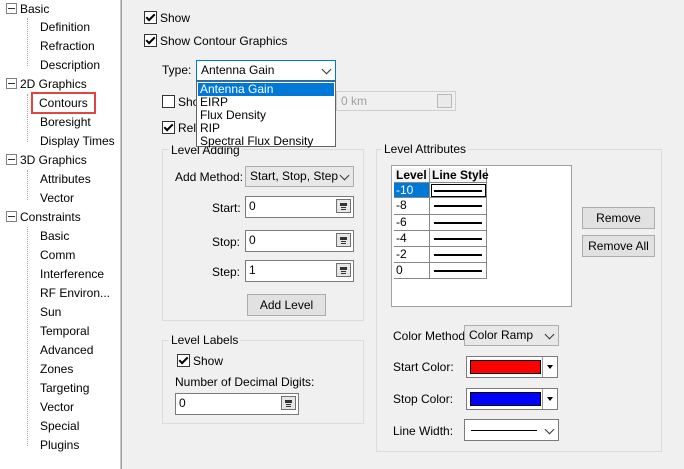 The width and height of the screenshot is (684, 469). I want to click on color-method-dropdown: Color Ramp, so click(511, 335).